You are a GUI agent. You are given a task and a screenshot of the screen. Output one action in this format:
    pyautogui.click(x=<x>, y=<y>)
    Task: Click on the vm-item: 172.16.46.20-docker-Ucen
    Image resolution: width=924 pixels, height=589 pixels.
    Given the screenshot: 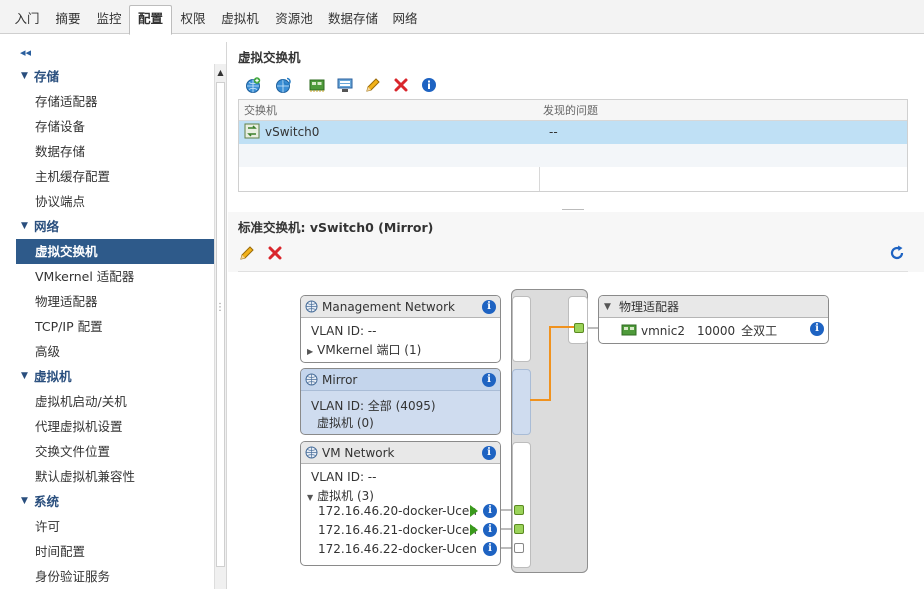 What is the action you would take?
    pyautogui.click(x=397, y=511)
    